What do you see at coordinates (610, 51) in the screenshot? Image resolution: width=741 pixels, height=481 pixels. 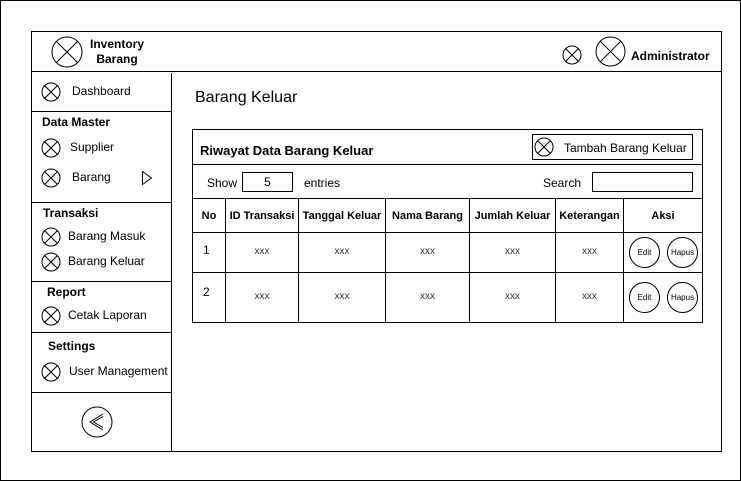 I see `user-avatar-icon` at bounding box center [610, 51].